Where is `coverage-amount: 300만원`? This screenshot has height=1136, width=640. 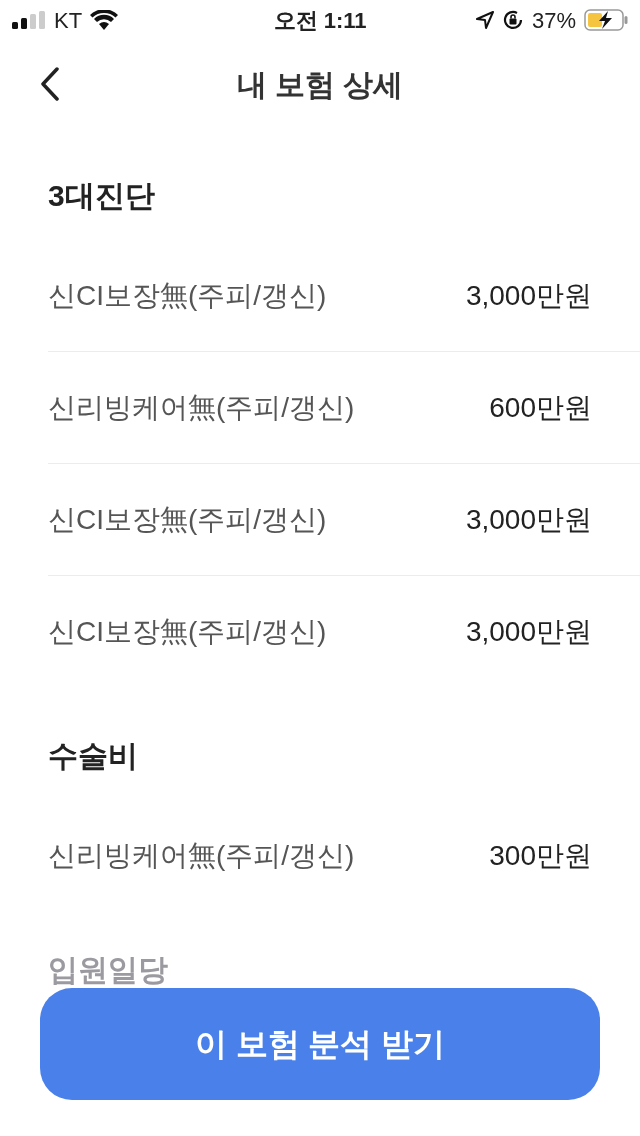 coverage-amount: 300만원 is located at coordinates (540, 856).